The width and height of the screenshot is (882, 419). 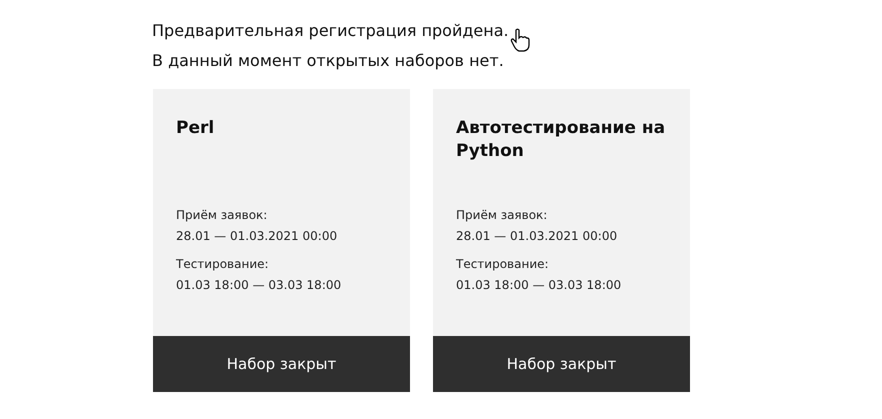 I want to click on course-title: Автотестирование на Python, so click(x=561, y=140).